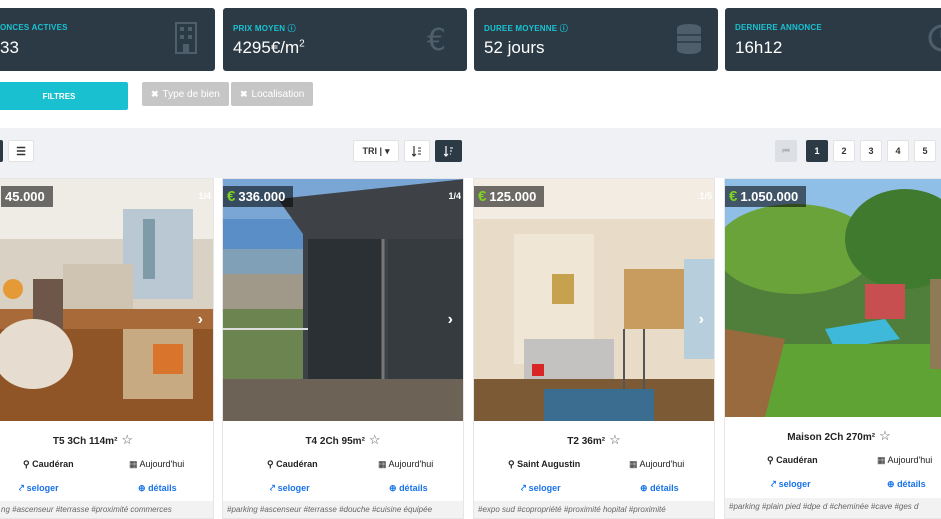  I want to click on listing-title: T5 3Ch 114m² ☆, so click(106, 440).